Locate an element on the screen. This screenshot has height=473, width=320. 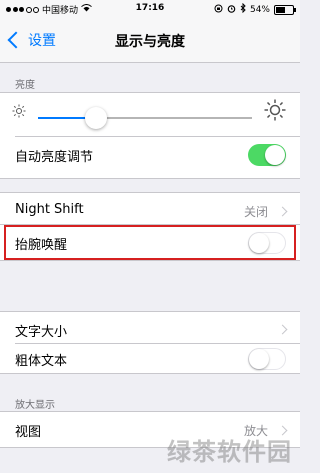
text-group: 文字大小 粗体文本 is located at coordinates (150, 342).